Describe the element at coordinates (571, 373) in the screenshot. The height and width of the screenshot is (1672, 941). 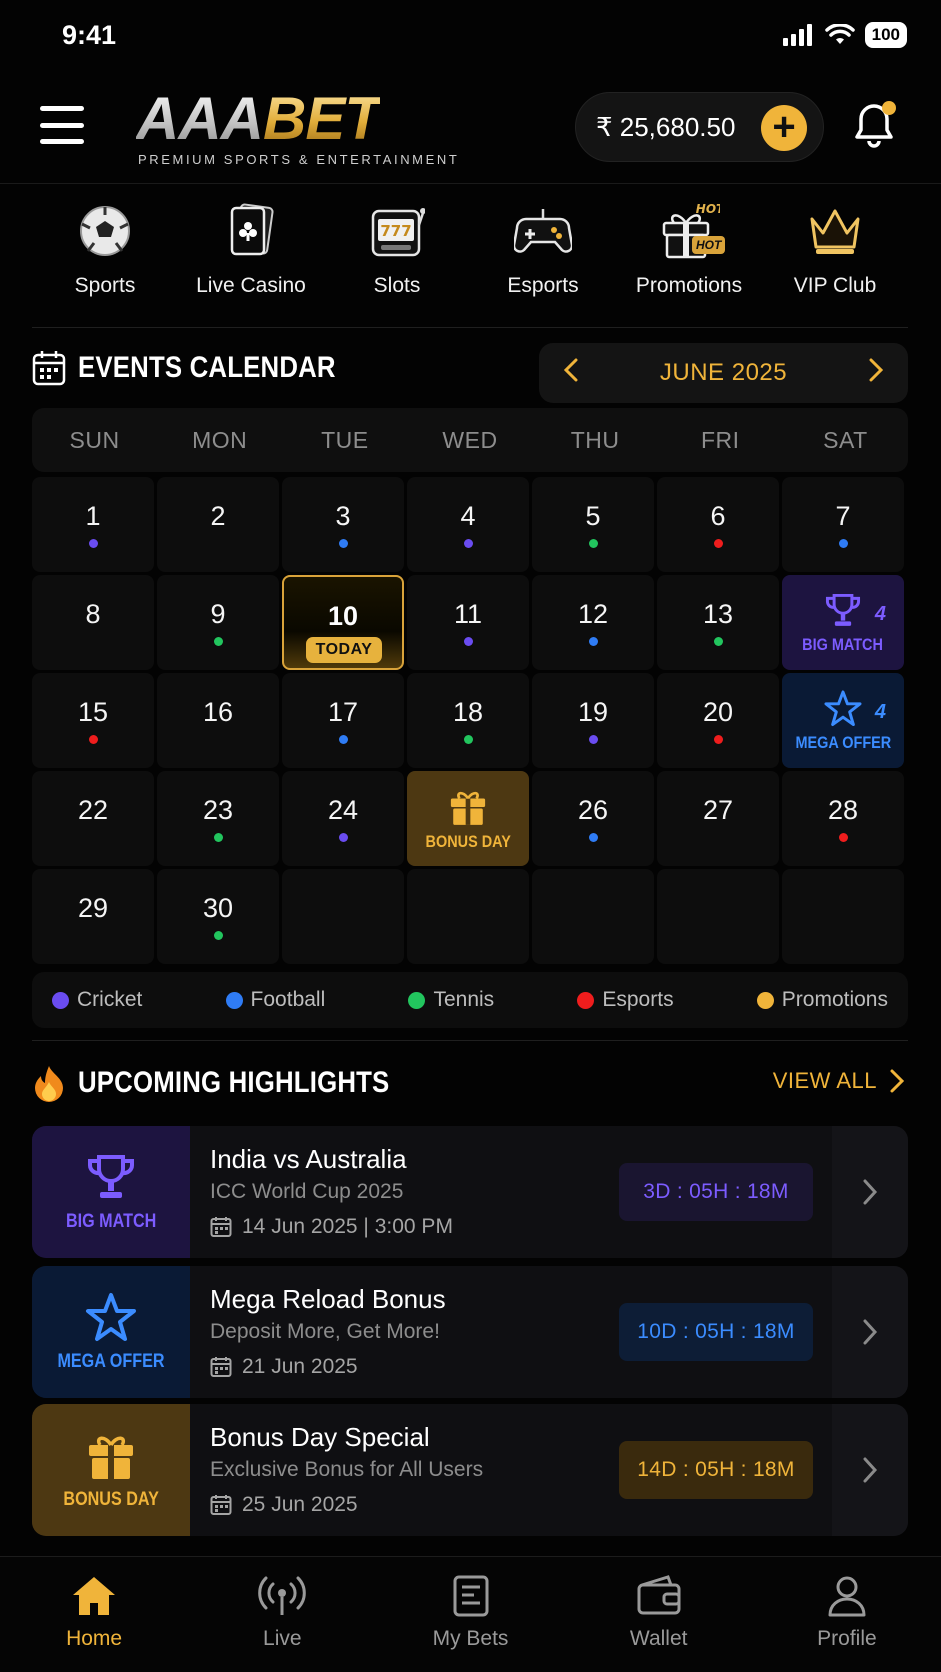
I see `prev-month-button` at that location.